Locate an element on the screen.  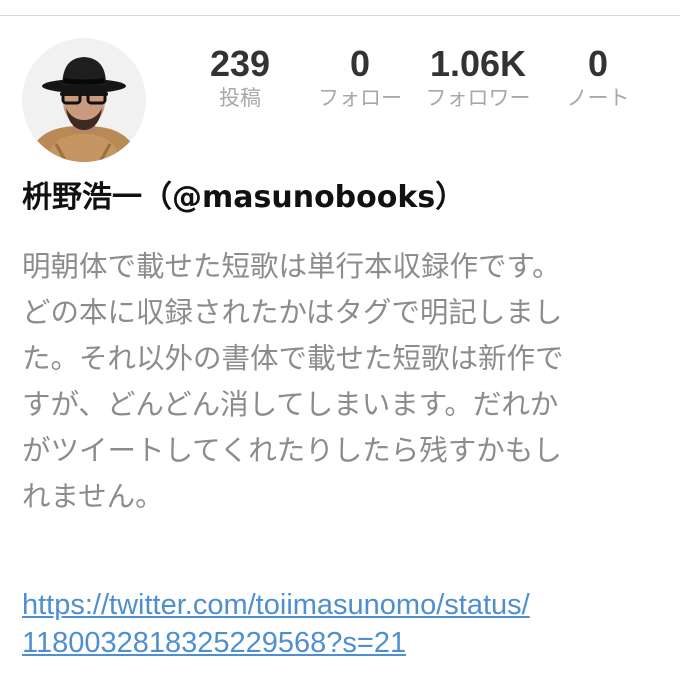
followers-count: 1.06K is located at coordinates (478, 63).